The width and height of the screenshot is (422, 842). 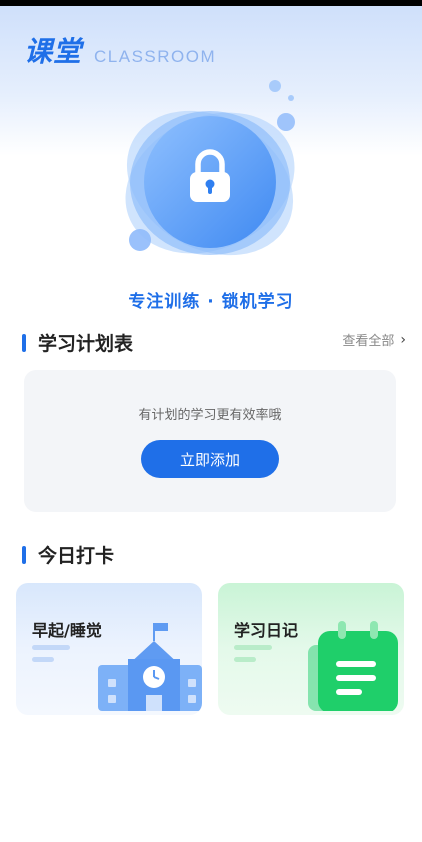 I want to click on plan-empty-card: 有计划的学习更有效率哦 立即添加, so click(x=210, y=441).